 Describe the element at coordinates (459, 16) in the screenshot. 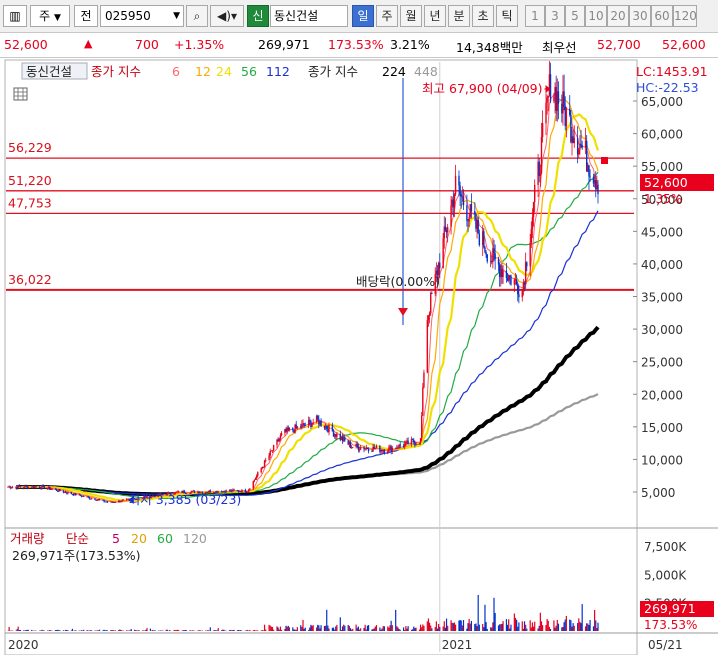

I see `period-4: 분` at that location.